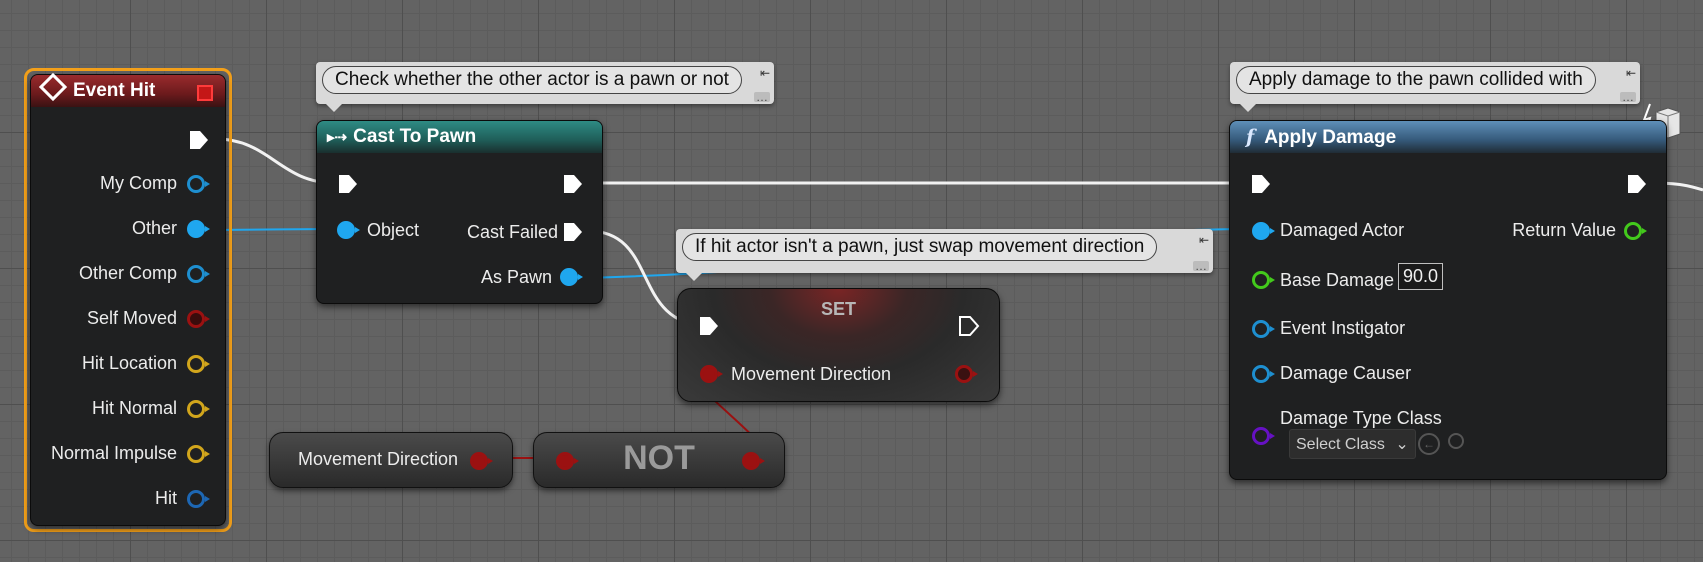 The height and width of the screenshot is (562, 1703). What do you see at coordinates (134, 408) in the screenshot?
I see `event-hit-pin-label: Hit Normal` at bounding box center [134, 408].